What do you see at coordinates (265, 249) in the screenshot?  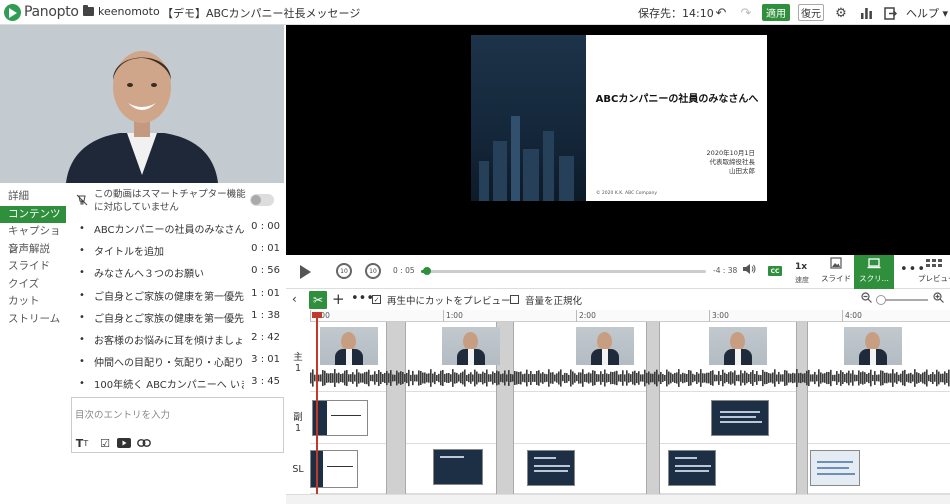 I see `toc-entry-time: 0 : 01` at bounding box center [265, 249].